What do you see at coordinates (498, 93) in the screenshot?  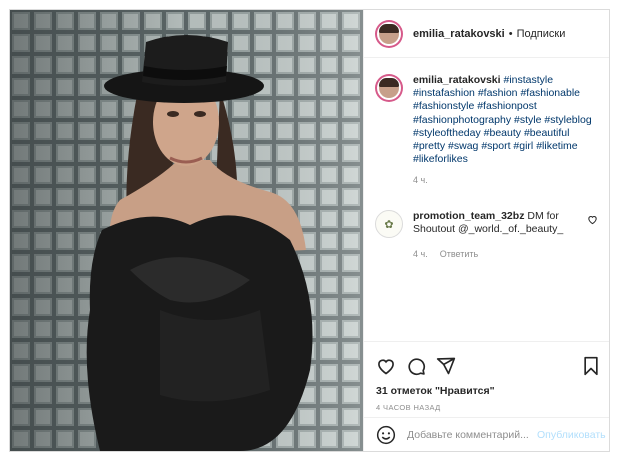 I see `hashtag-link: #fashion` at bounding box center [498, 93].